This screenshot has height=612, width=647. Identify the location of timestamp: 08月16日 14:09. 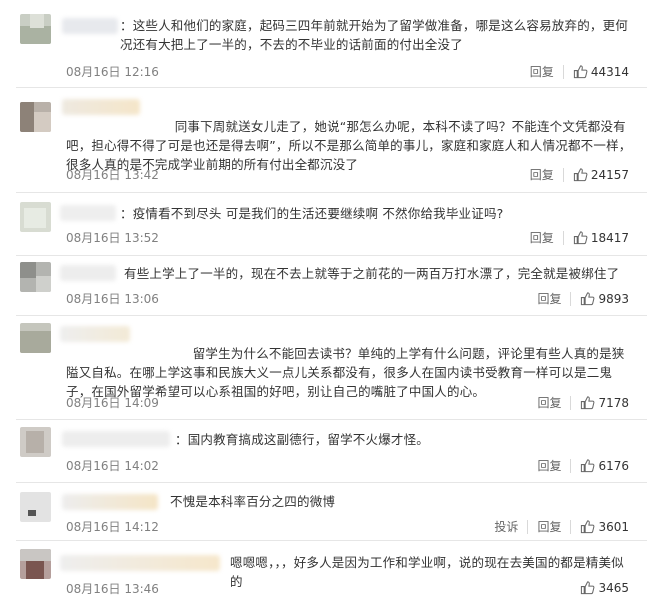
(112, 403).